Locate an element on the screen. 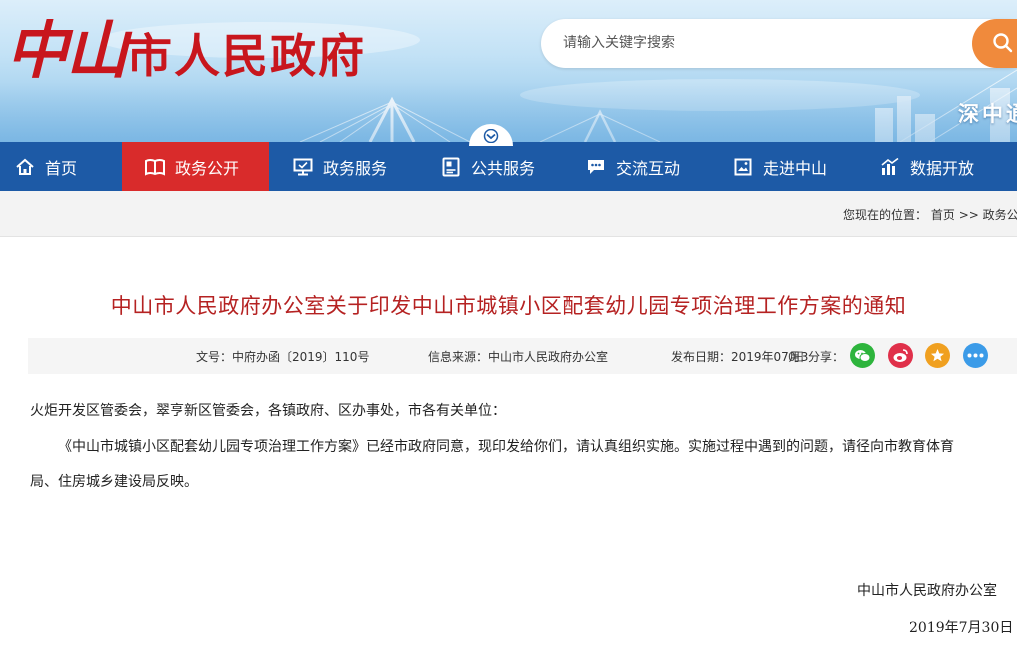 The image size is (1017, 654). banner-slogan: 深中通 is located at coordinates (987, 114).